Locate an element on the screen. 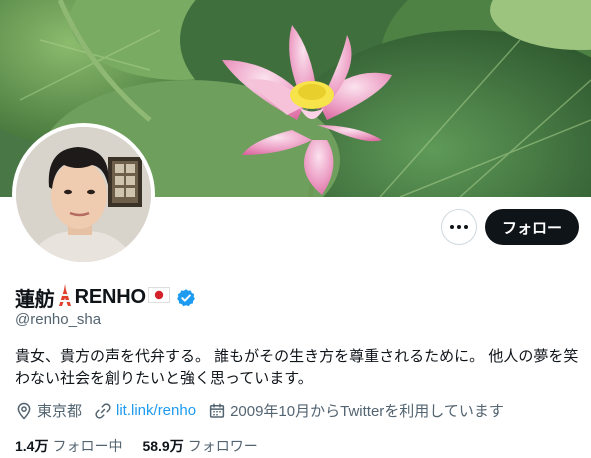 This screenshot has height=458, width=591. display-name-main: RENHO is located at coordinates (110, 297).